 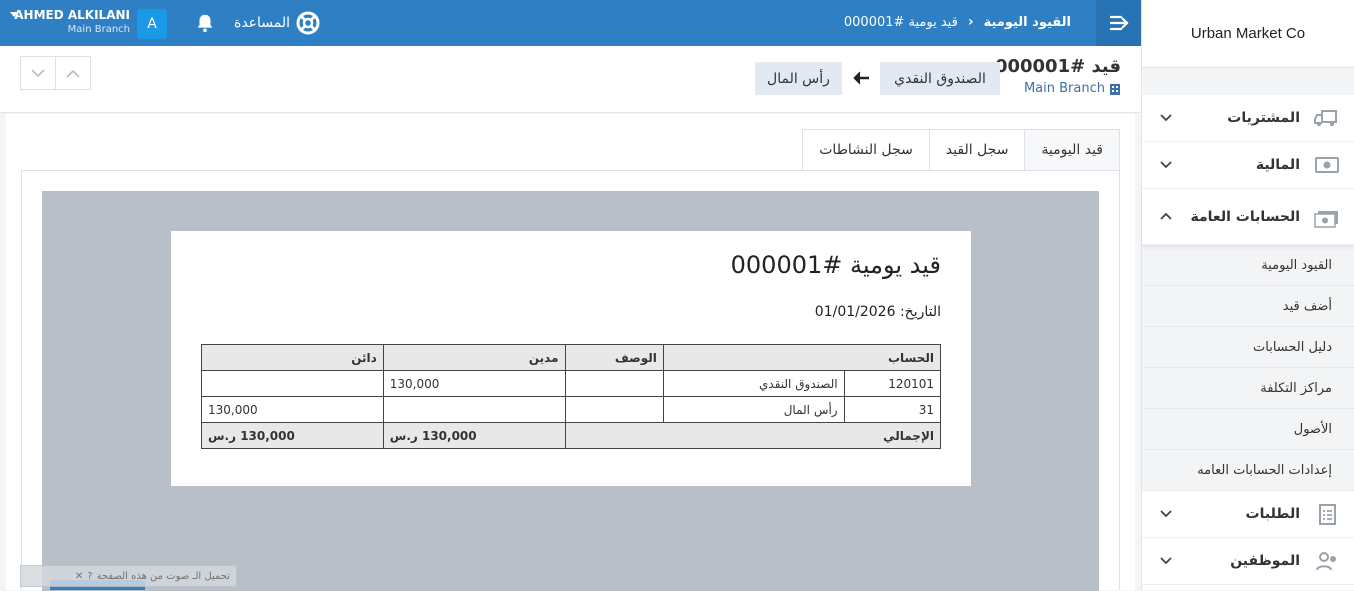 I want to click on user-menu: AHMED ALKILANI Main Branch, so click(x=70, y=22).